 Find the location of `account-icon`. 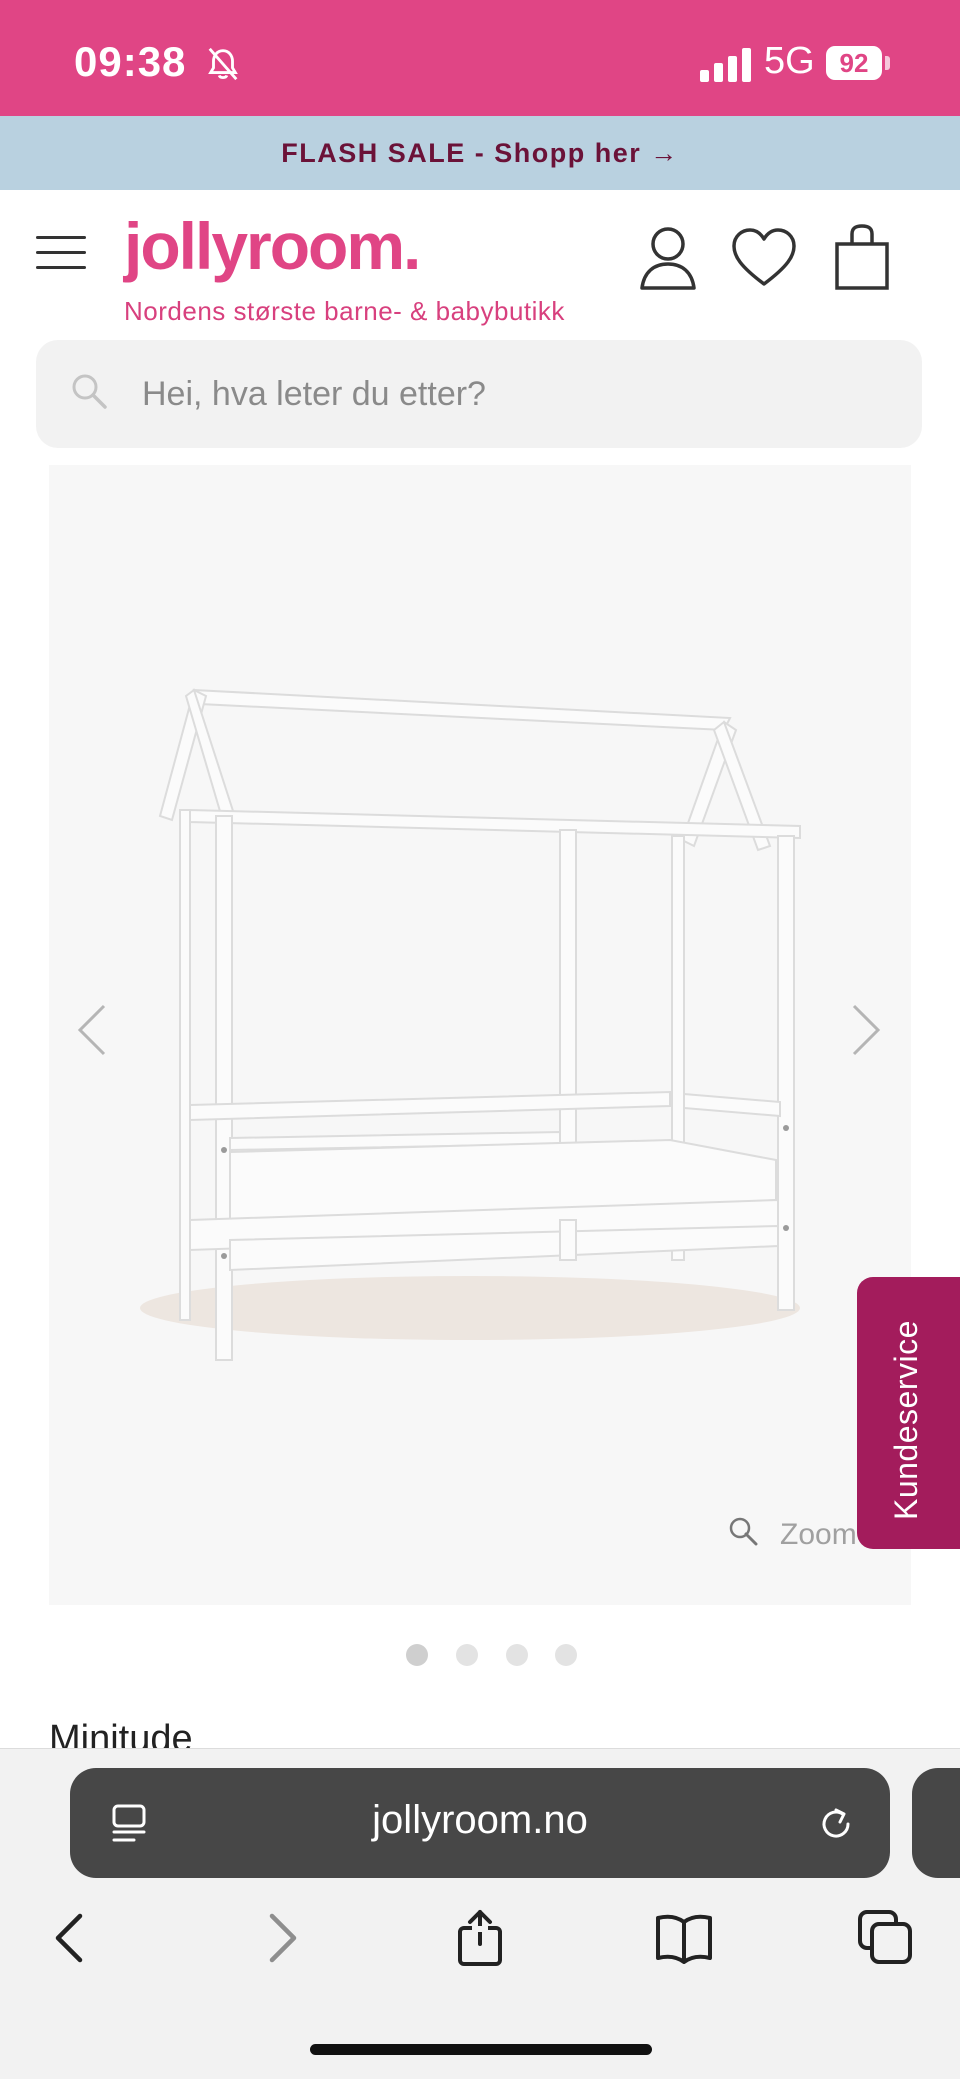

account-icon is located at coordinates (668, 258).